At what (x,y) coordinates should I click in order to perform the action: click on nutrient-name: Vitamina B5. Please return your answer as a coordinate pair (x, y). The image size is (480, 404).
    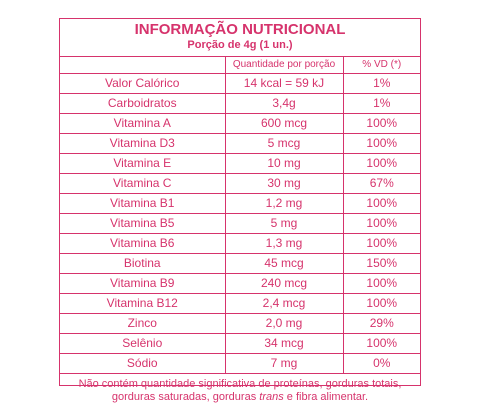
    Looking at the image, I should click on (143, 223).